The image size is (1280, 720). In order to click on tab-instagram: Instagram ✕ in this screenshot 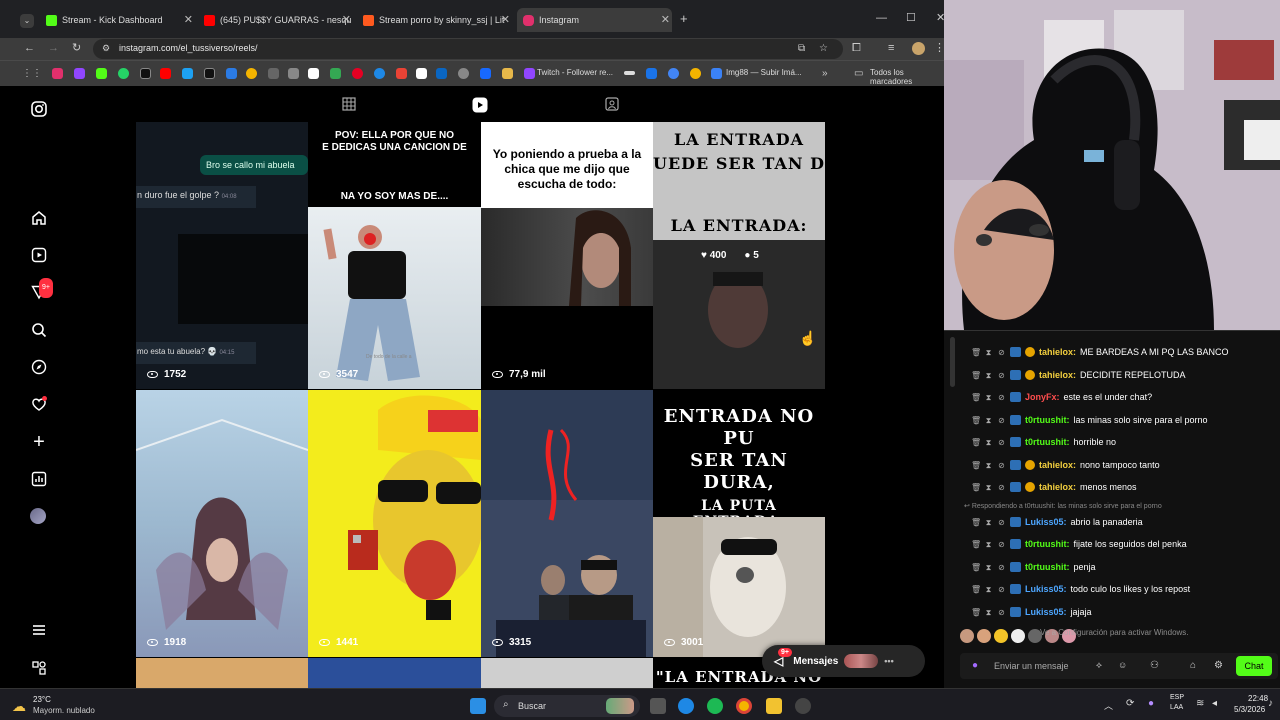, I will do `click(594, 20)`.